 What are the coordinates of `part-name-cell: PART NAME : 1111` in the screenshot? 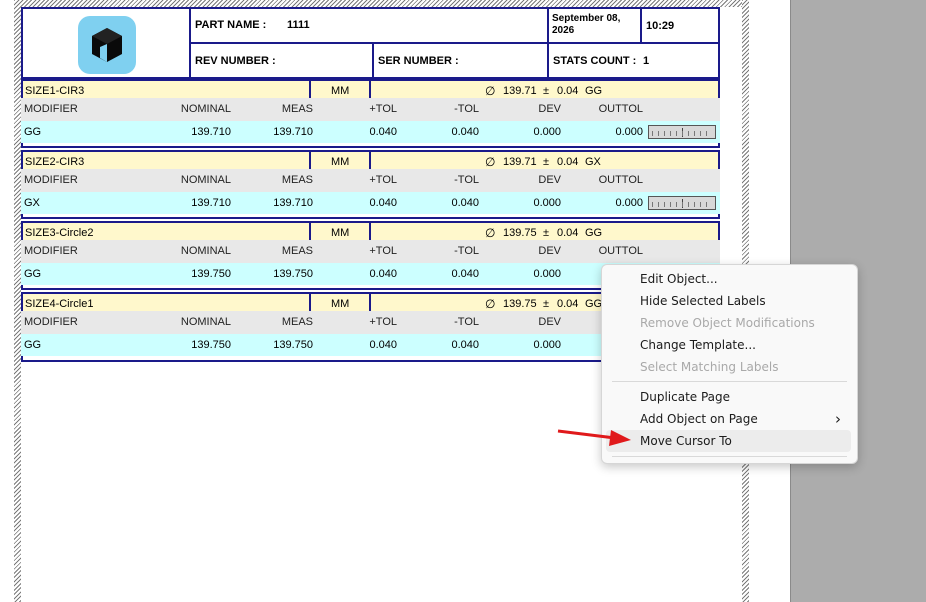 It's located at (369, 25).